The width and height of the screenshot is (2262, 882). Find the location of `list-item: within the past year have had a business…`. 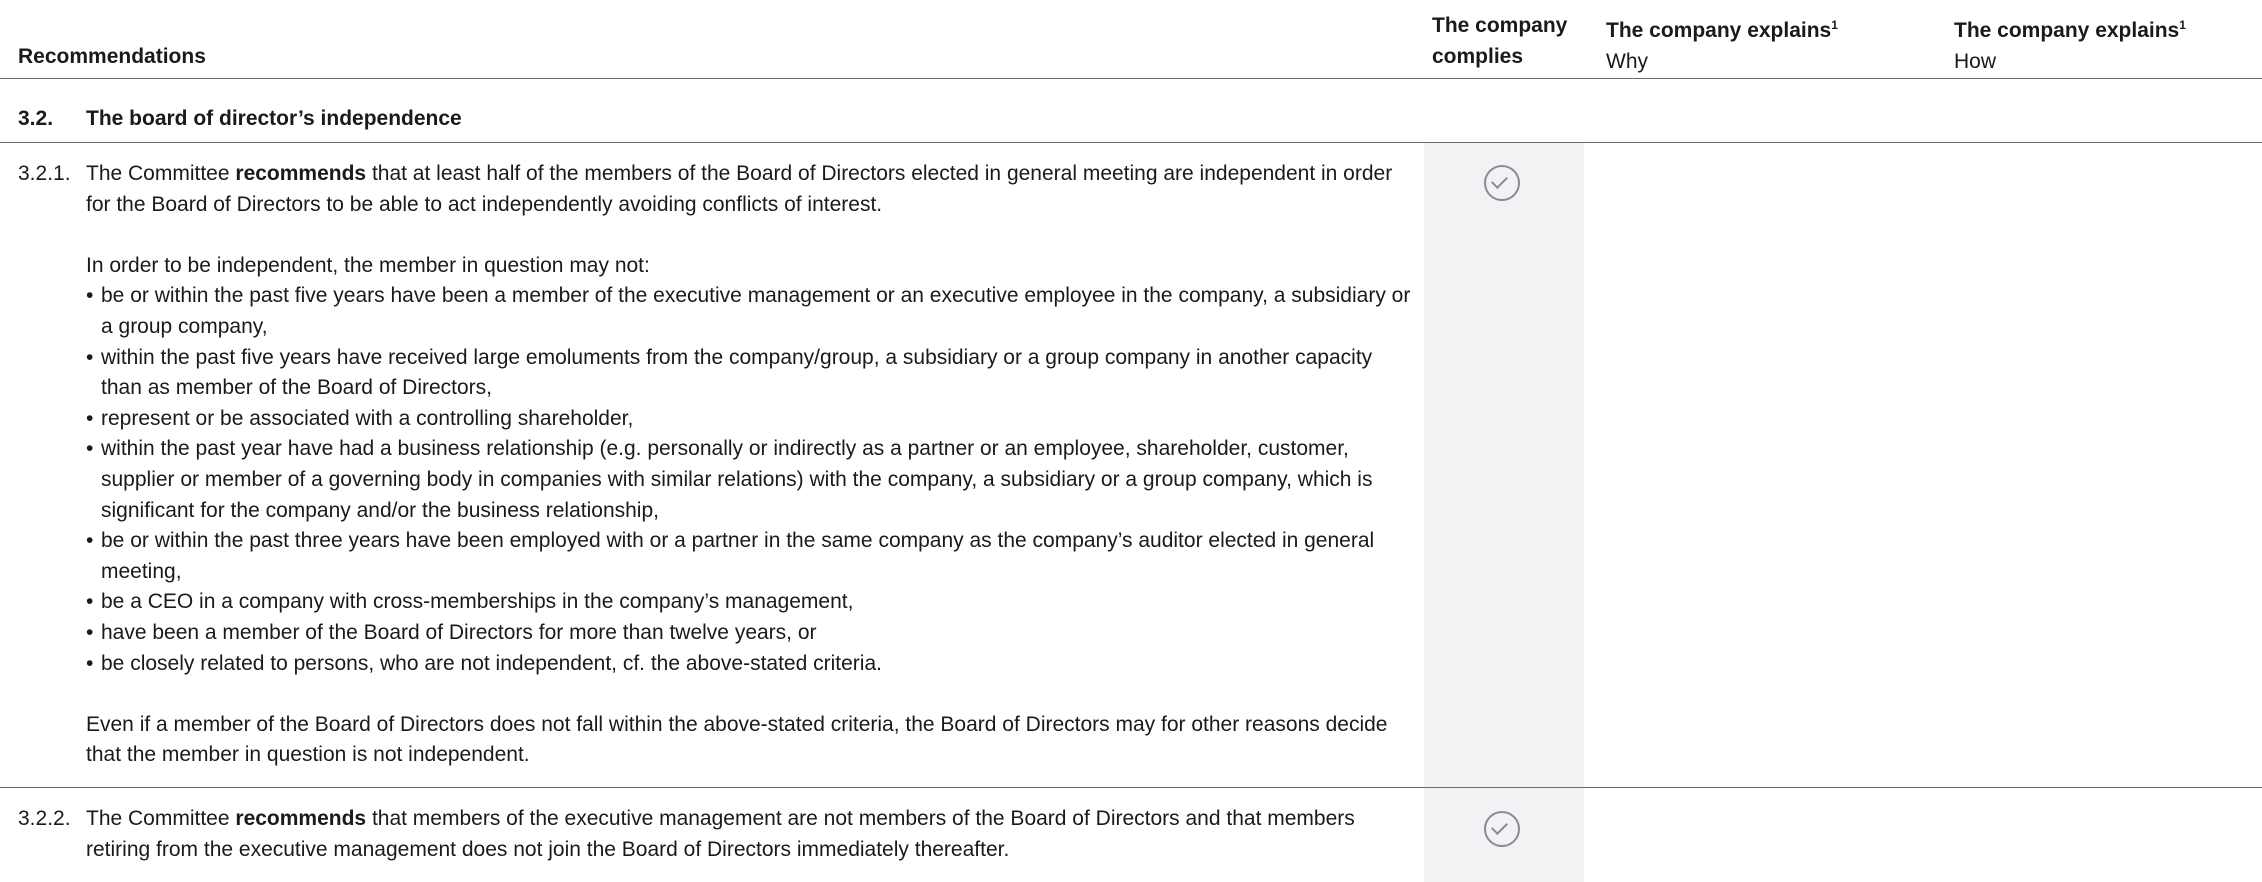

list-item: within the past year have had a business… is located at coordinates (751, 480).